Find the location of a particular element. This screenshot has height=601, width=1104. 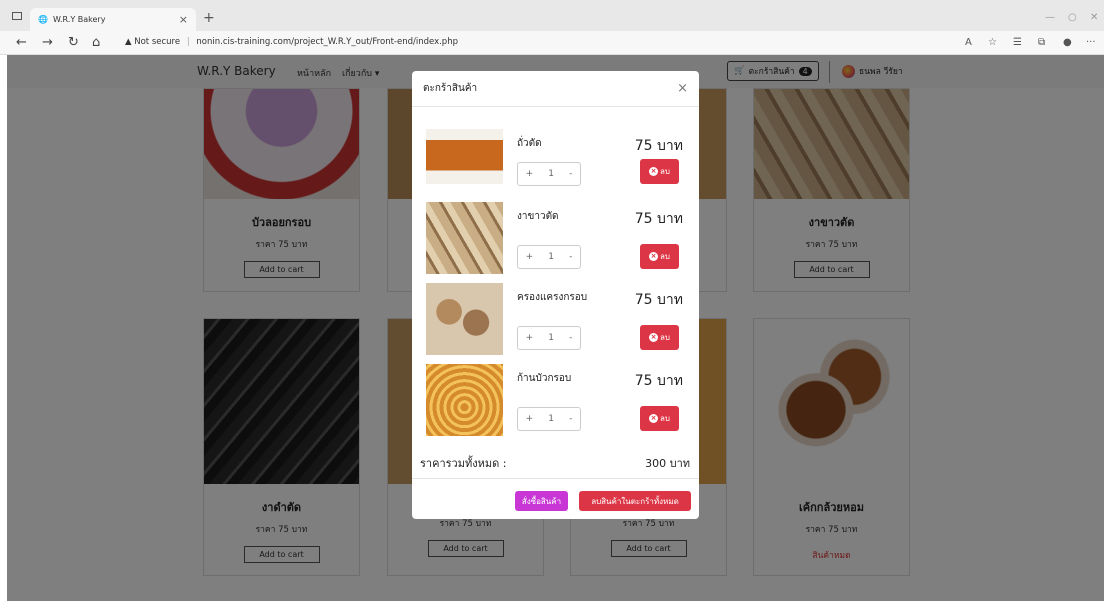

modal-footer: สั่งซื้อสินค้า ลบสินค้าในตะกร้าทั้งหมด is located at coordinates (555, 498).